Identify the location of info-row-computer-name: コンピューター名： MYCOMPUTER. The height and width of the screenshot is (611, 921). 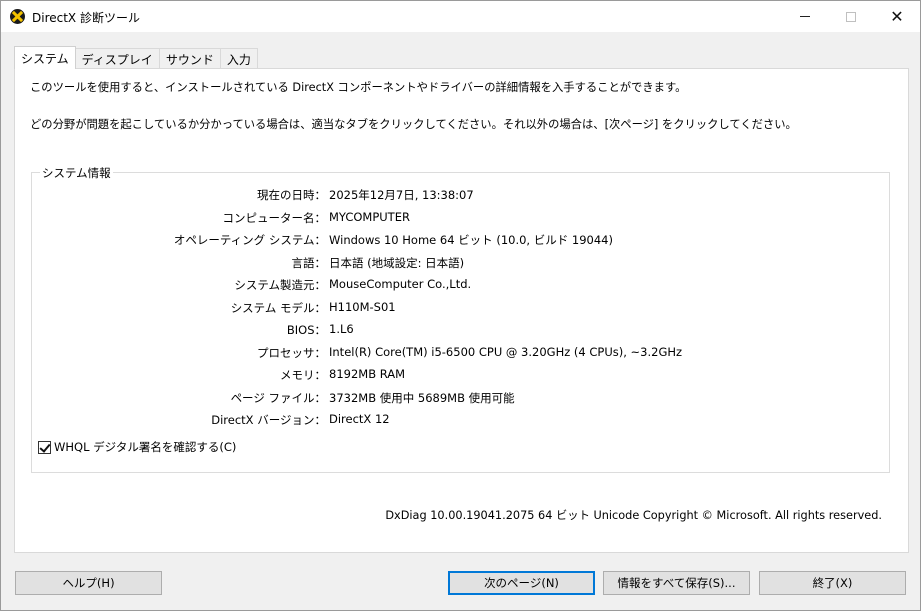
(461, 219).